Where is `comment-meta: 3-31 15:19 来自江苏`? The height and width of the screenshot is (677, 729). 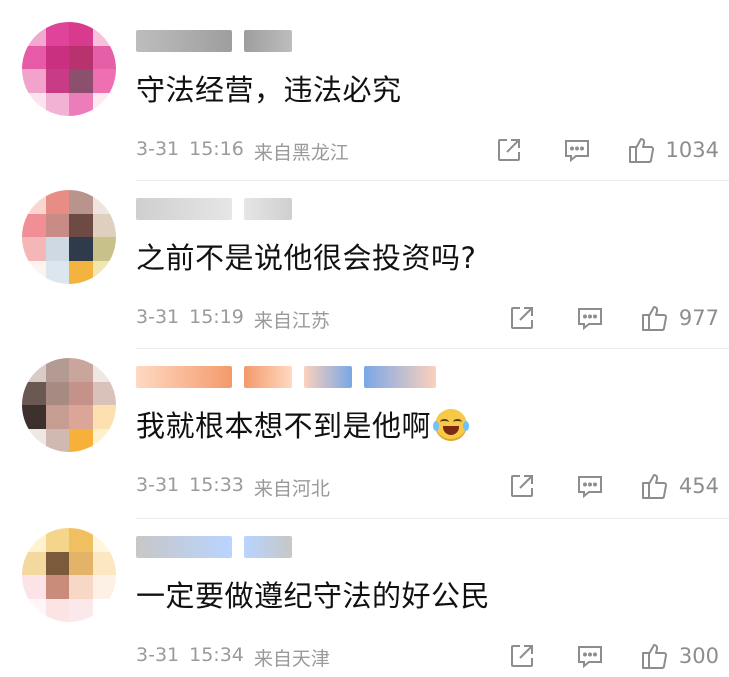 comment-meta: 3-31 15:19 来自江苏 is located at coordinates (233, 319).